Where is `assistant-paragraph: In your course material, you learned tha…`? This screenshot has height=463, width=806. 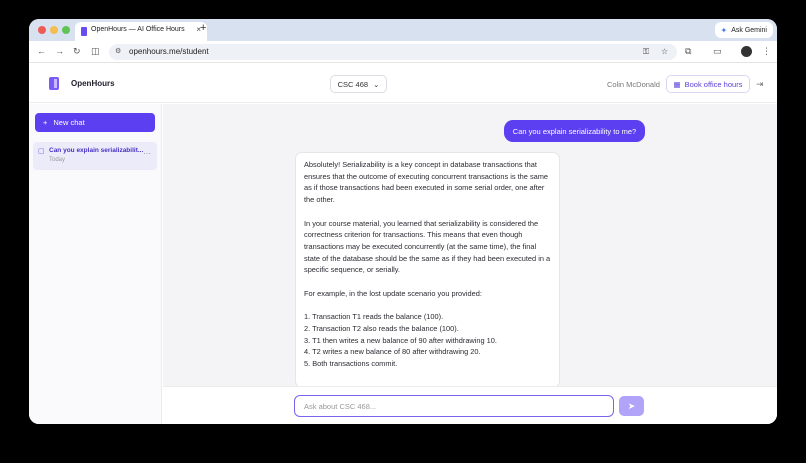
assistant-paragraph: In your course material, you learned tha… is located at coordinates (427, 246).